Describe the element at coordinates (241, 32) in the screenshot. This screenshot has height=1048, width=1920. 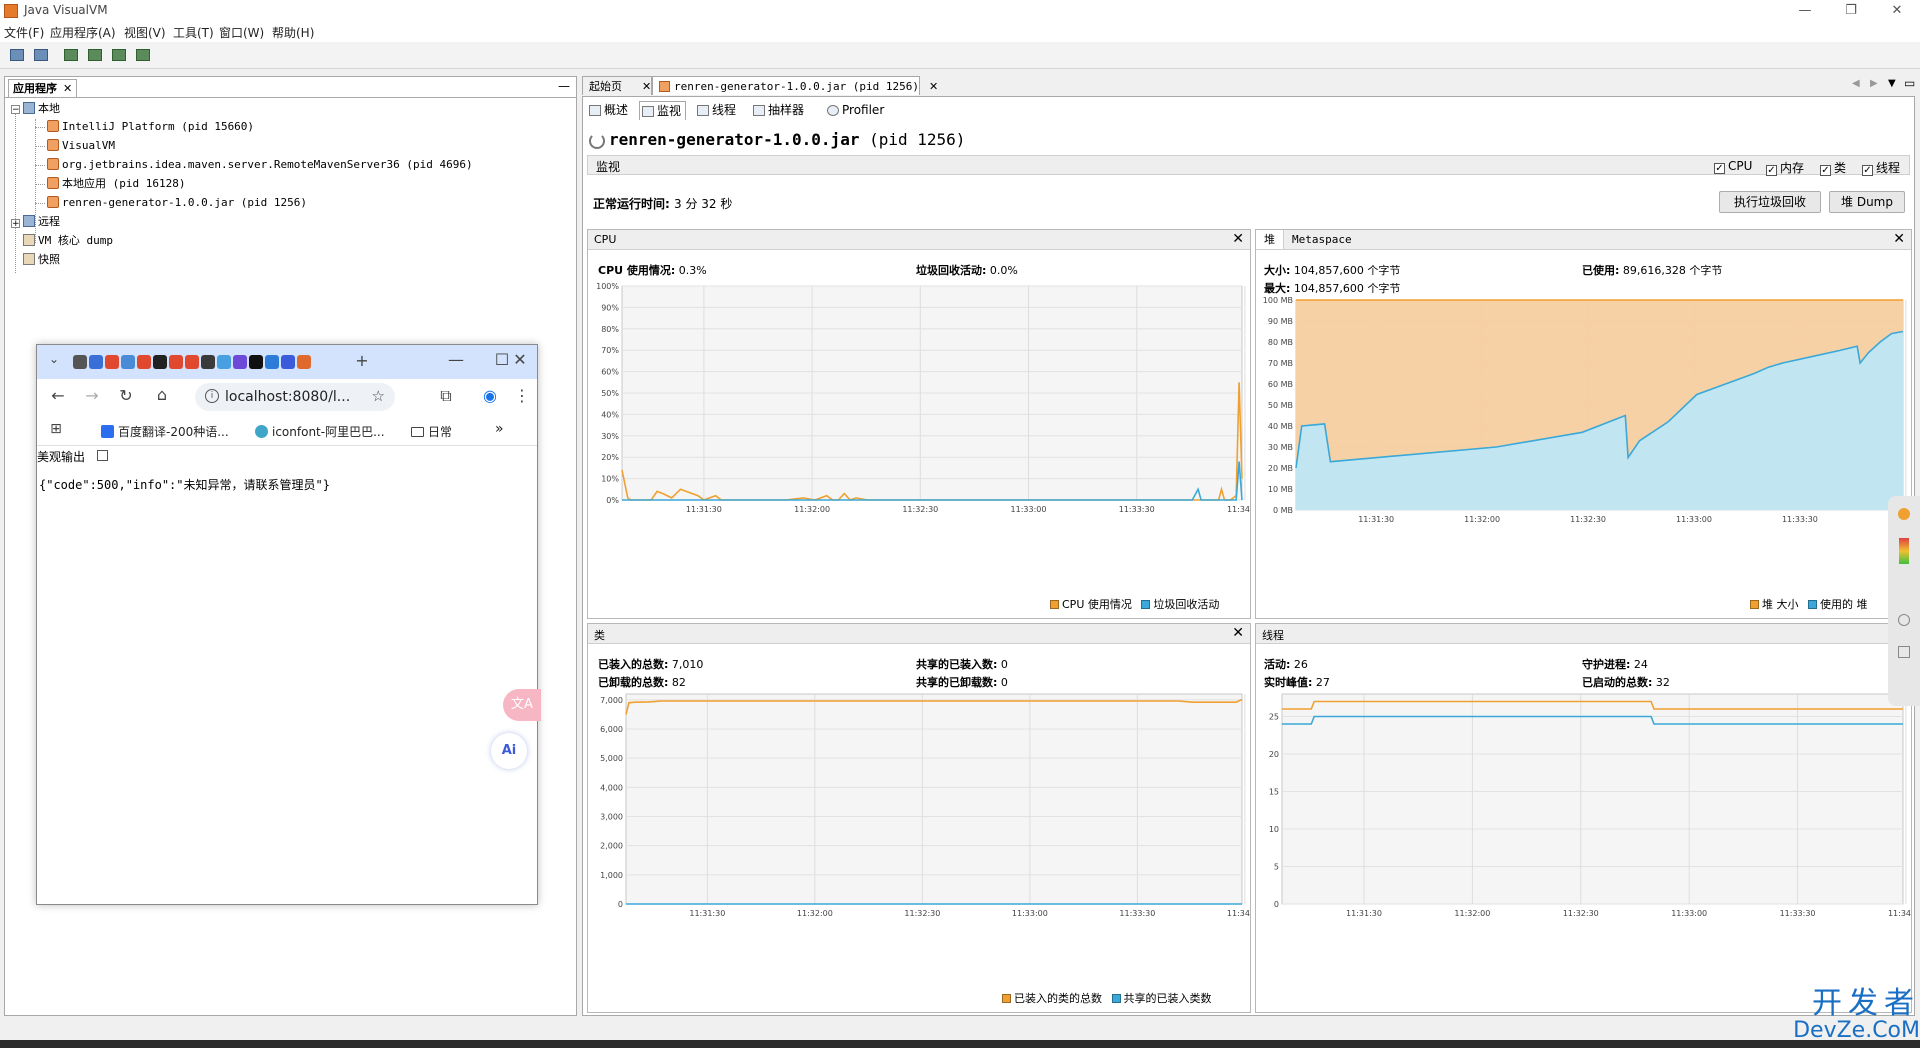
I see `menu-window: 窗口(W)` at that location.